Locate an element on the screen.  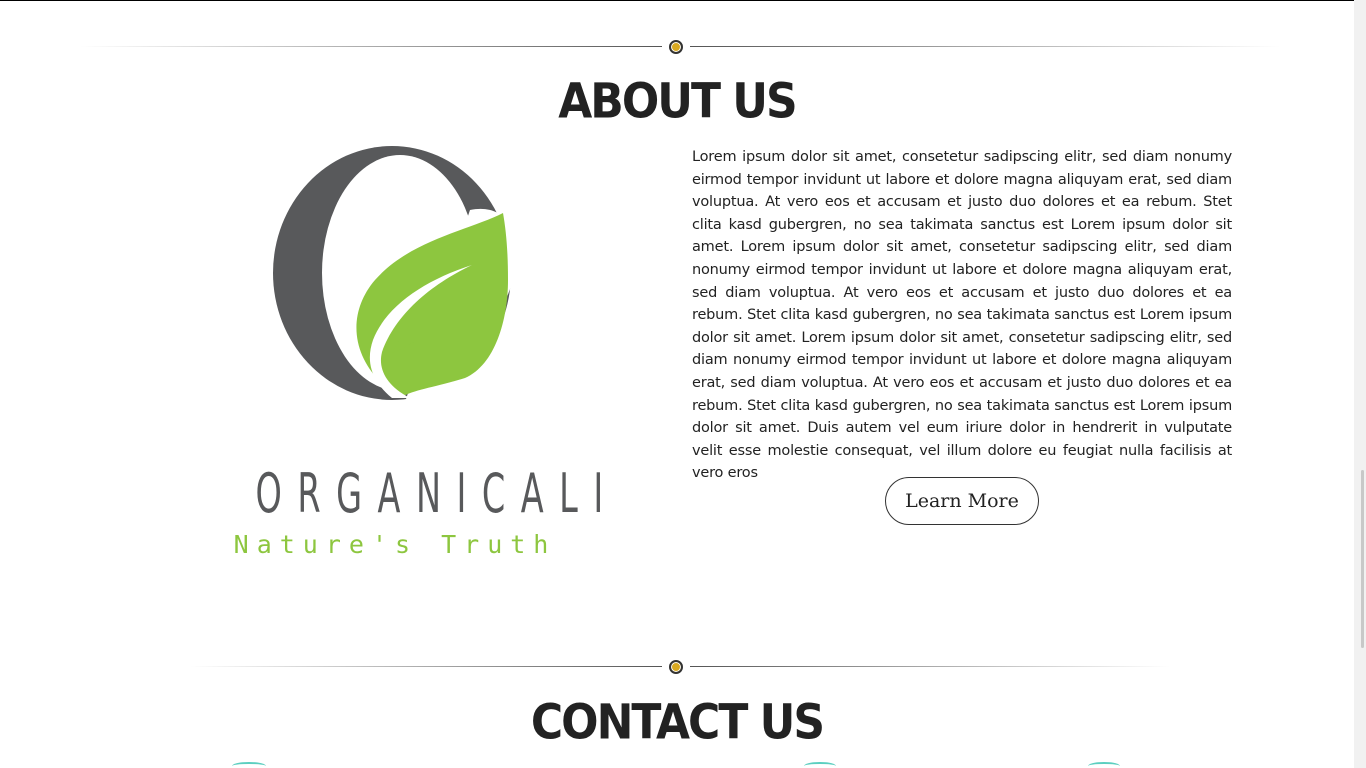
brand-name: ORGANICALI is located at coordinates (437, 493).